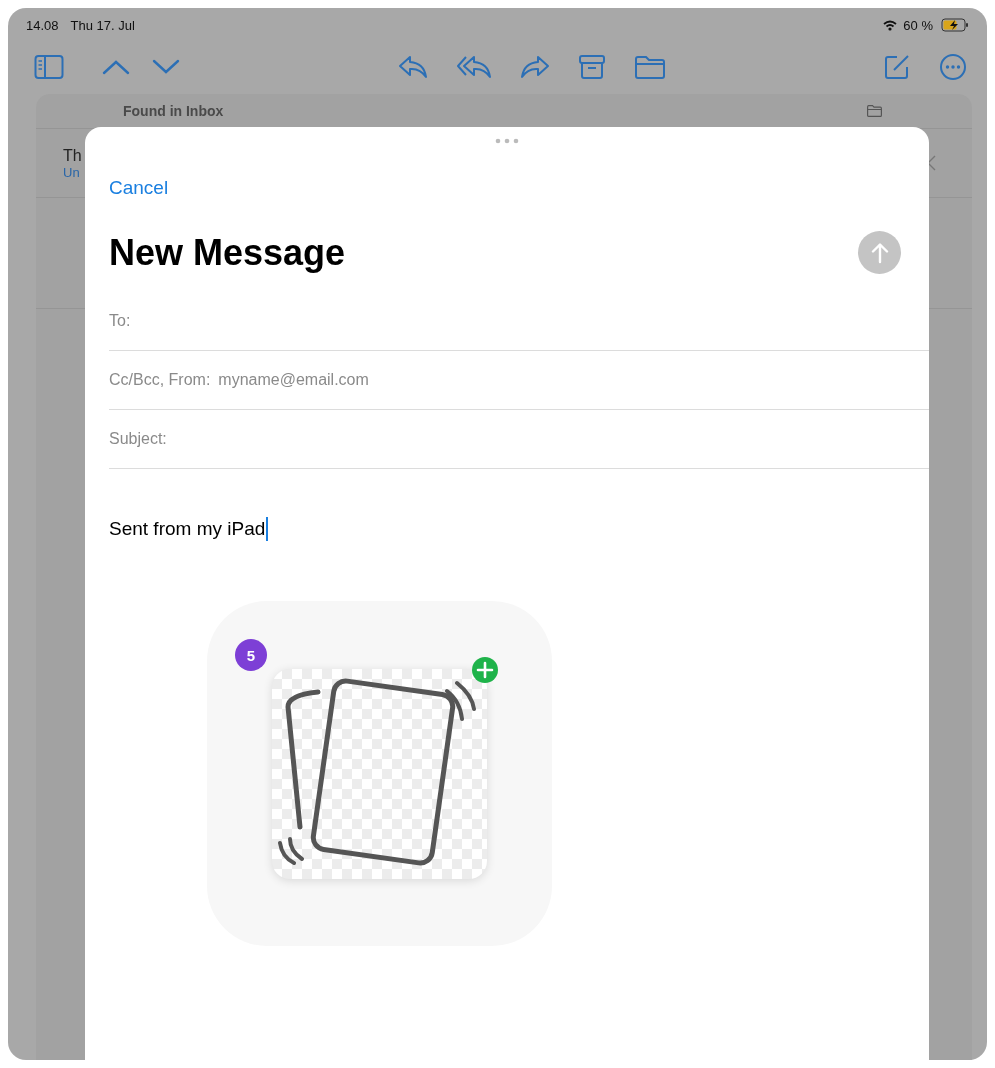 This screenshot has height=1068, width=995. Describe the element at coordinates (953, 67) in the screenshot. I see `more-icon` at that location.